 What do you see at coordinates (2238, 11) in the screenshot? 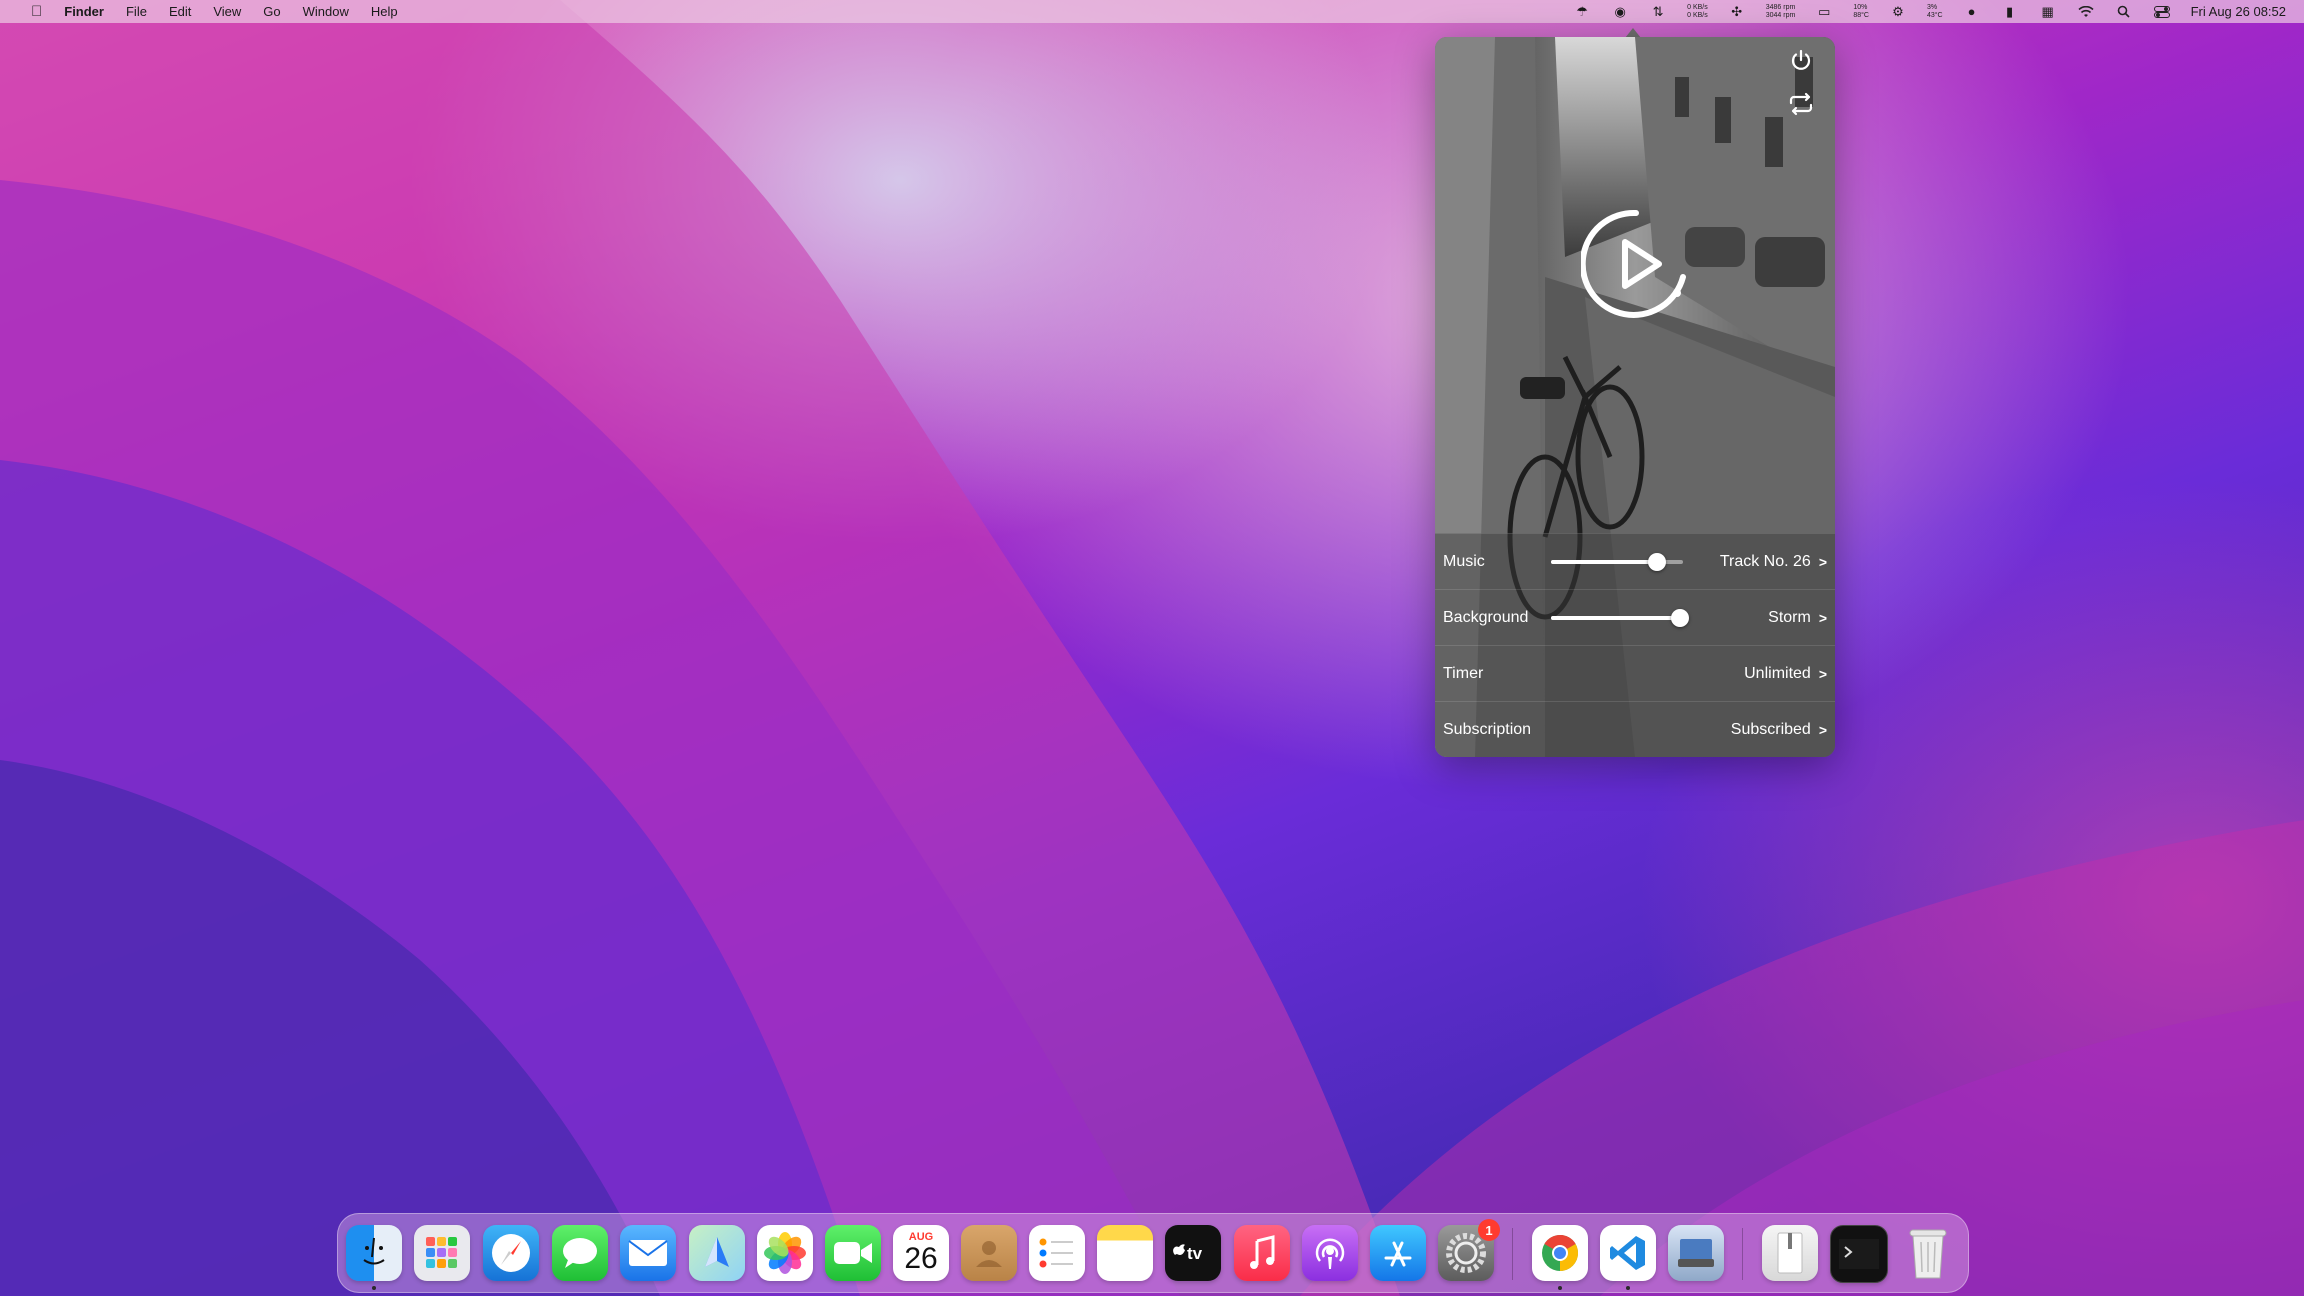
I see `menu-clock: Fri Aug 26 08:52` at bounding box center [2238, 11].